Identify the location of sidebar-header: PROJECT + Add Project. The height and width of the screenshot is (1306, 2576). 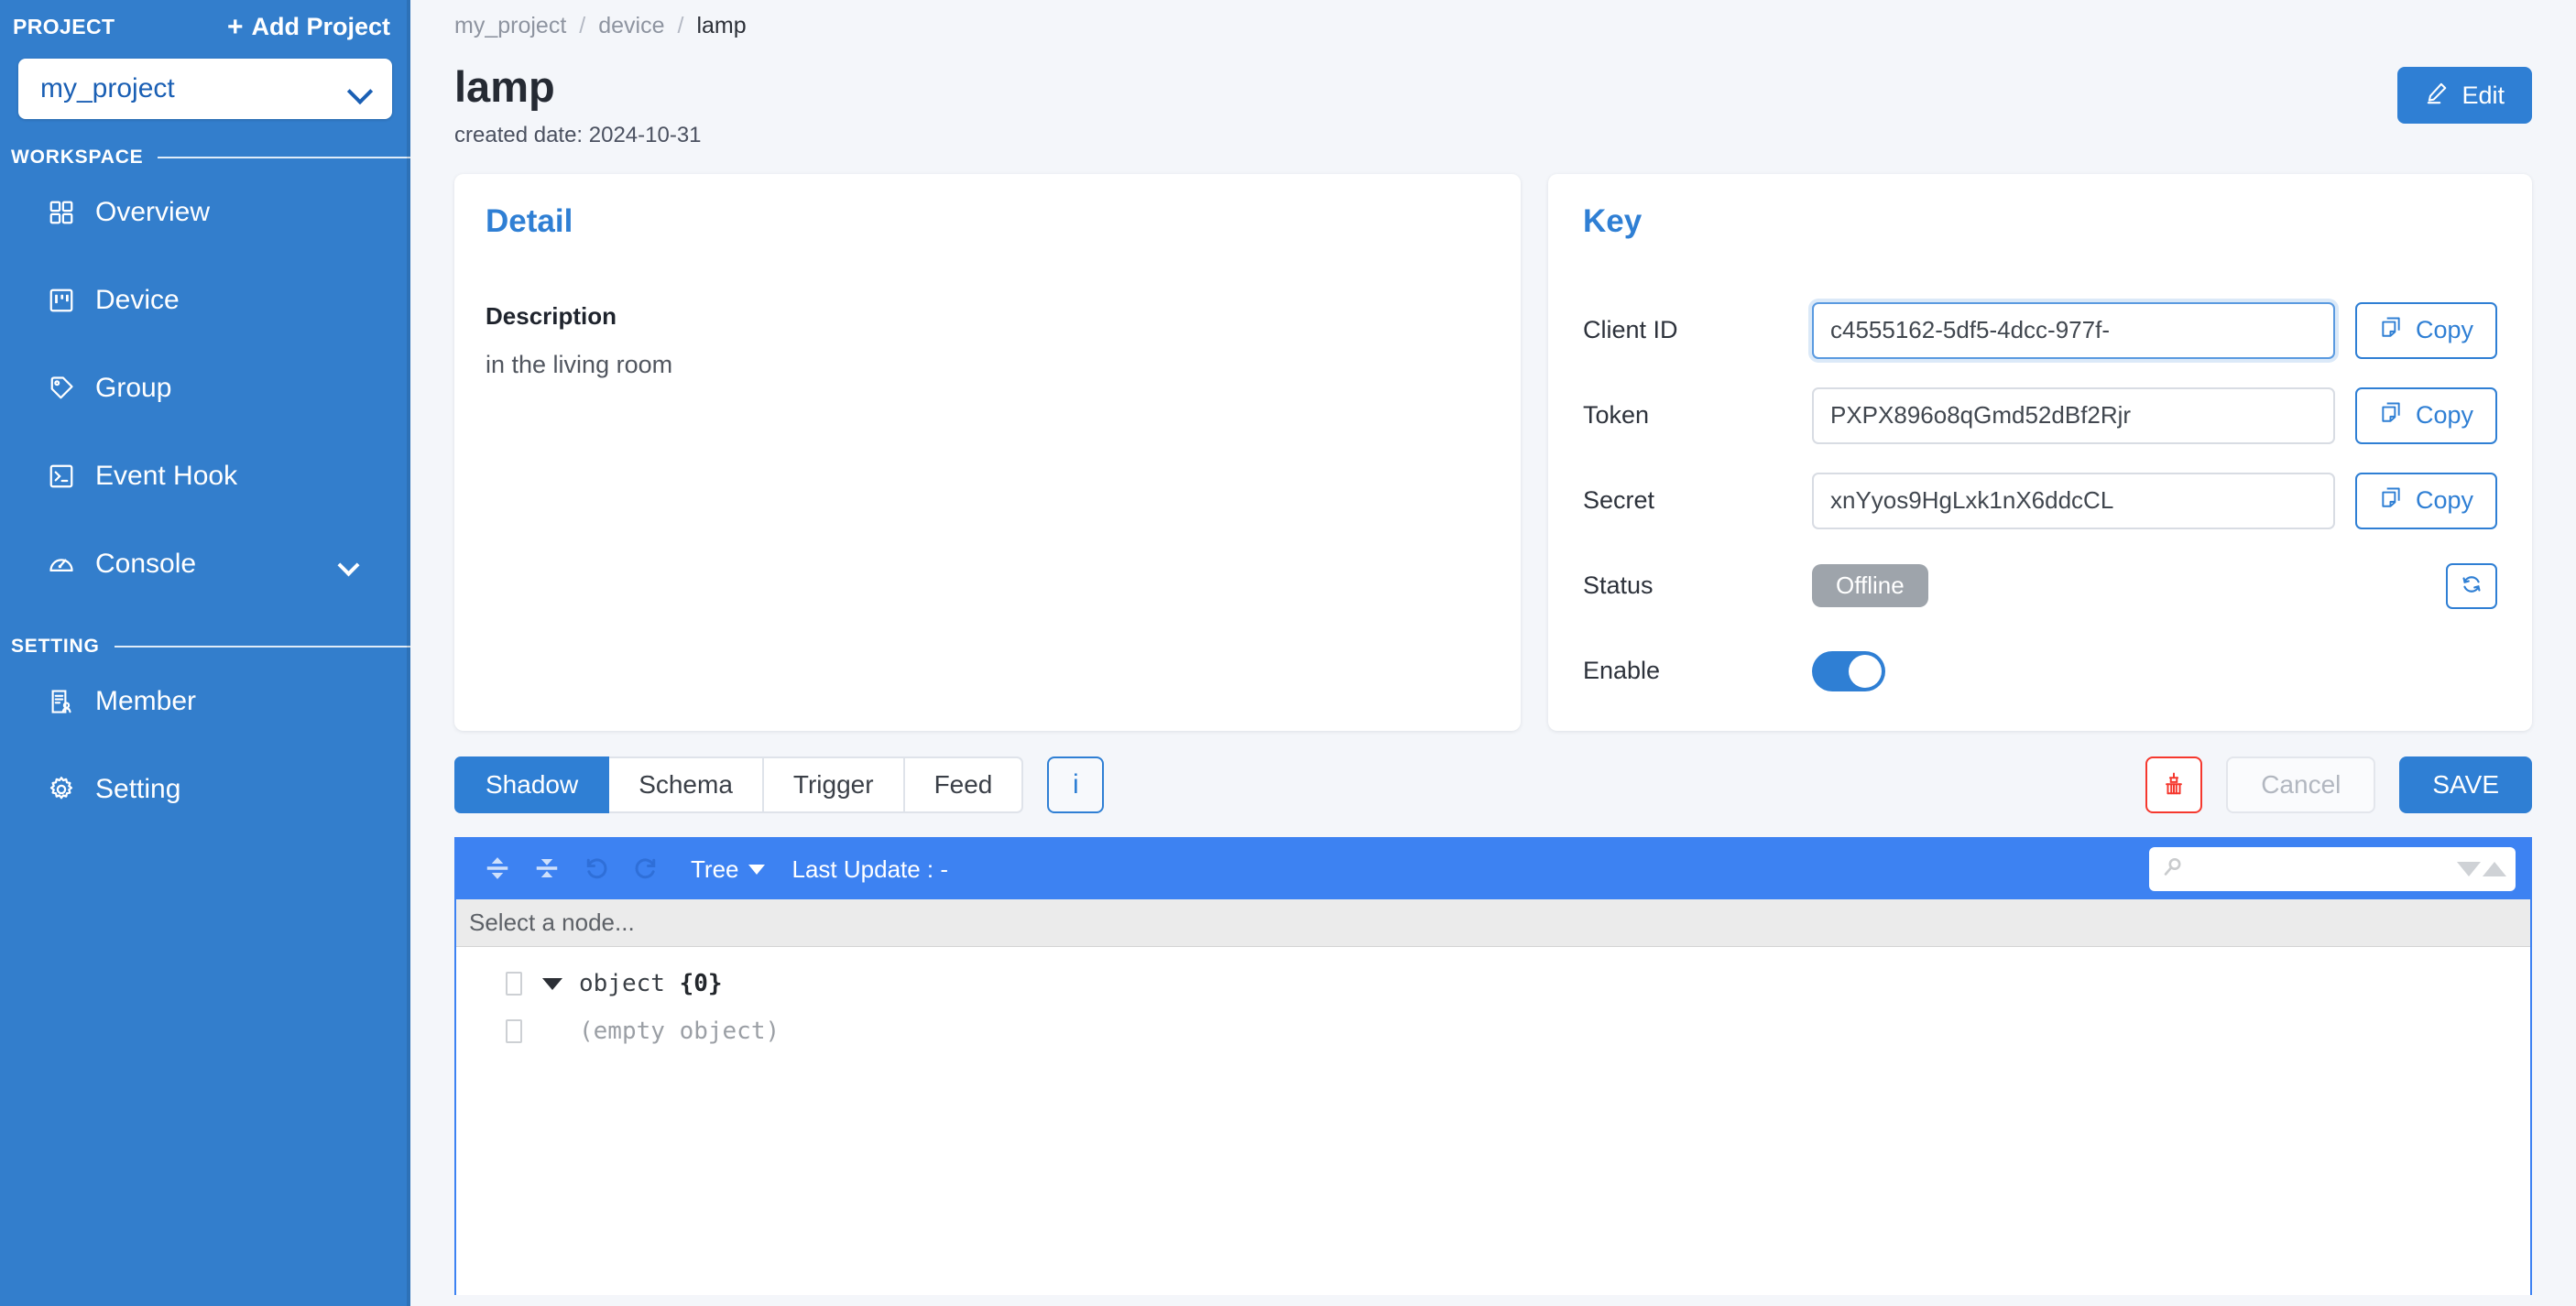
(205, 20).